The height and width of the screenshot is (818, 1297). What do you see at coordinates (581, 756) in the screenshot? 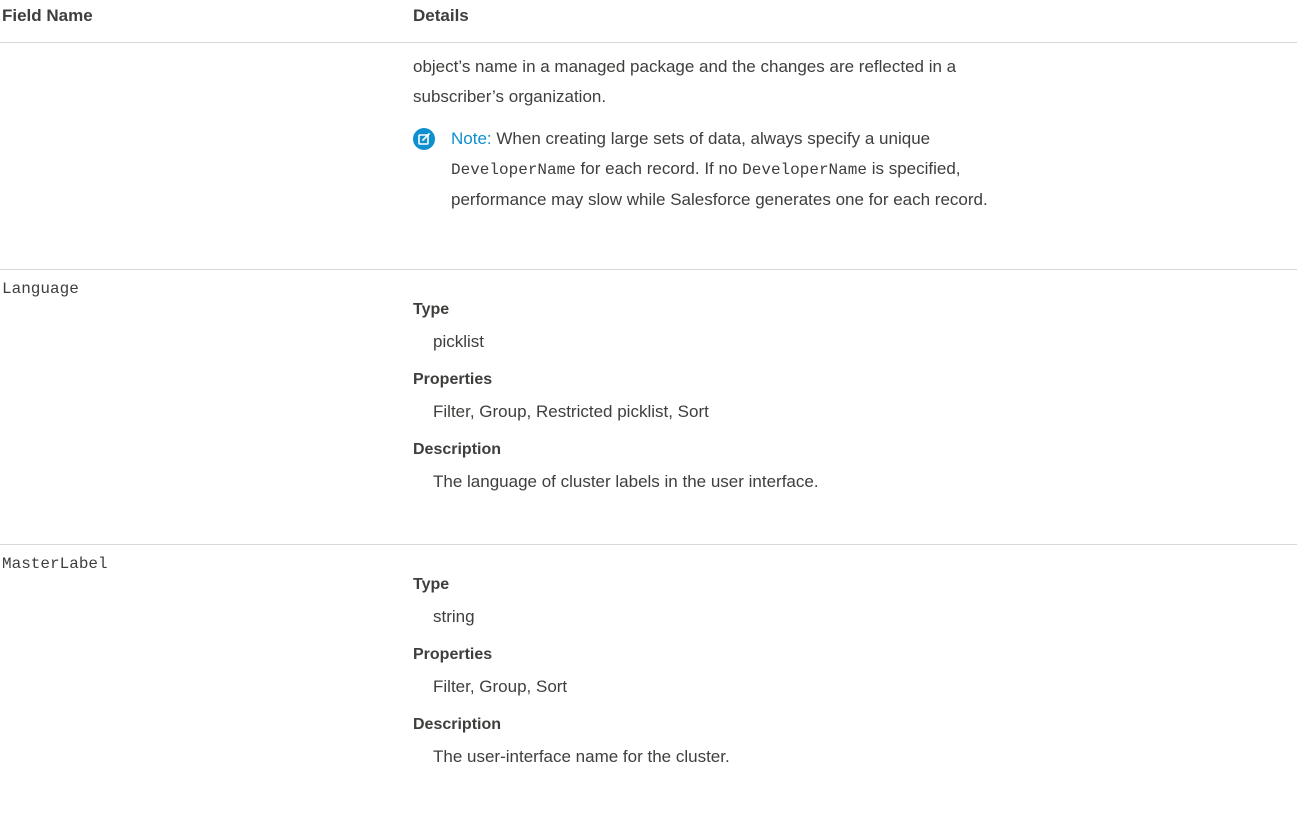
I see `description-value: The user-interface name for the cluster.` at bounding box center [581, 756].